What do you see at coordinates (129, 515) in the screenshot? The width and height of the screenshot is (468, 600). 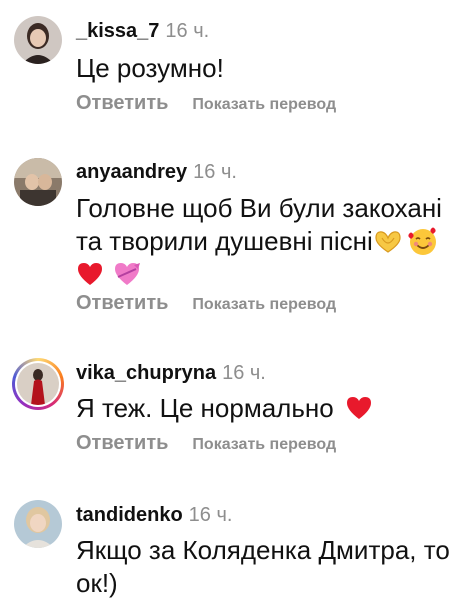 I see `username: tandidenko` at bounding box center [129, 515].